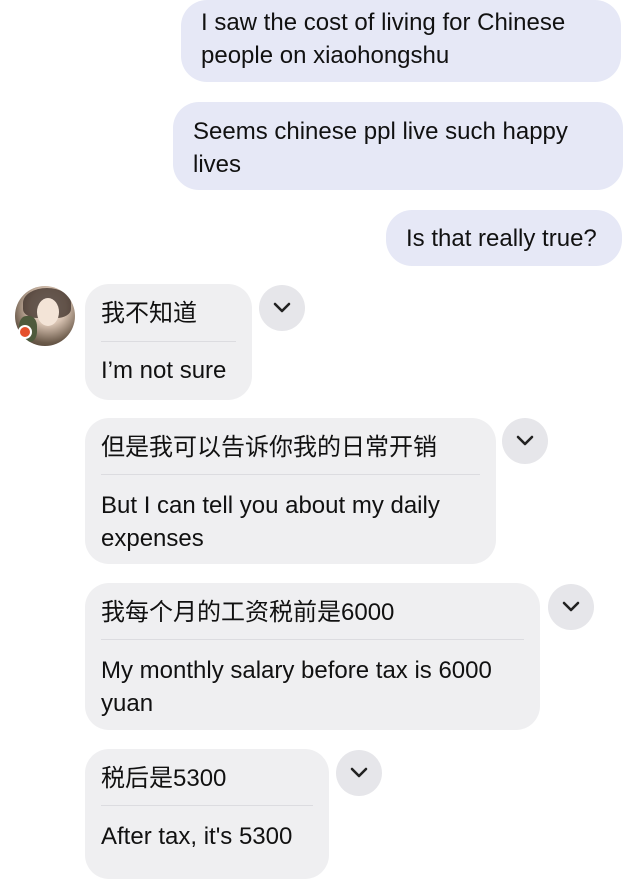 The width and height of the screenshot is (640, 879). What do you see at coordinates (164, 778) in the screenshot?
I see `original-text: 税后是5300` at bounding box center [164, 778].